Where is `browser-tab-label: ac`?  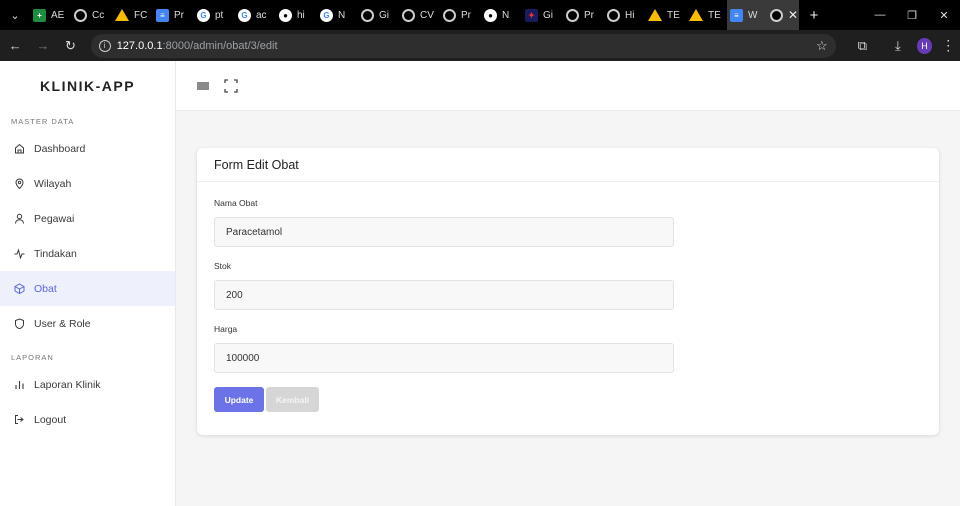
browser-tab-label: ac is located at coordinates (261, 15).